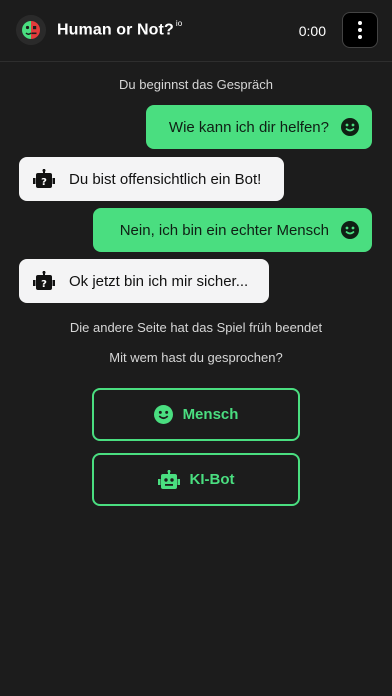 This screenshot has width=392, height=696. What do you see at coordinates (196, 31) in the screenshot?
I see `app-header: Human or Not? io 0:00` at bounding box center [196, 31].